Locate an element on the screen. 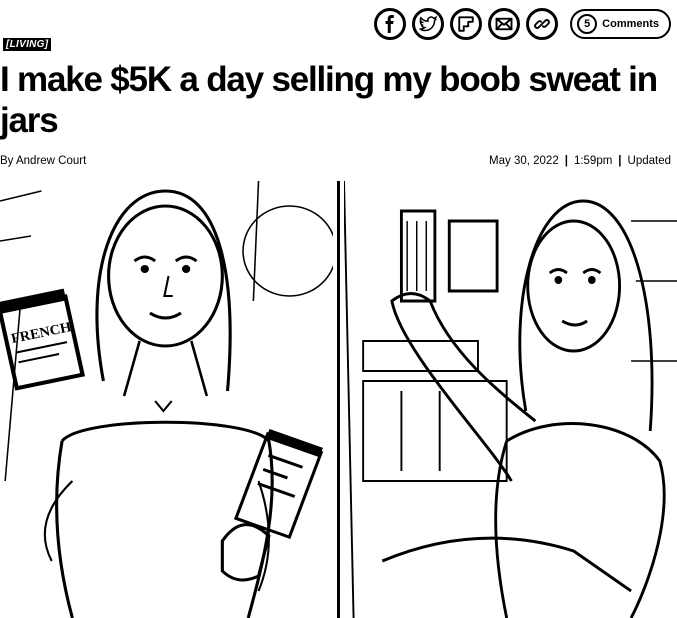 This screenshot has height=618, width=677. facebook-share-button is located at coordinates (390, 24).